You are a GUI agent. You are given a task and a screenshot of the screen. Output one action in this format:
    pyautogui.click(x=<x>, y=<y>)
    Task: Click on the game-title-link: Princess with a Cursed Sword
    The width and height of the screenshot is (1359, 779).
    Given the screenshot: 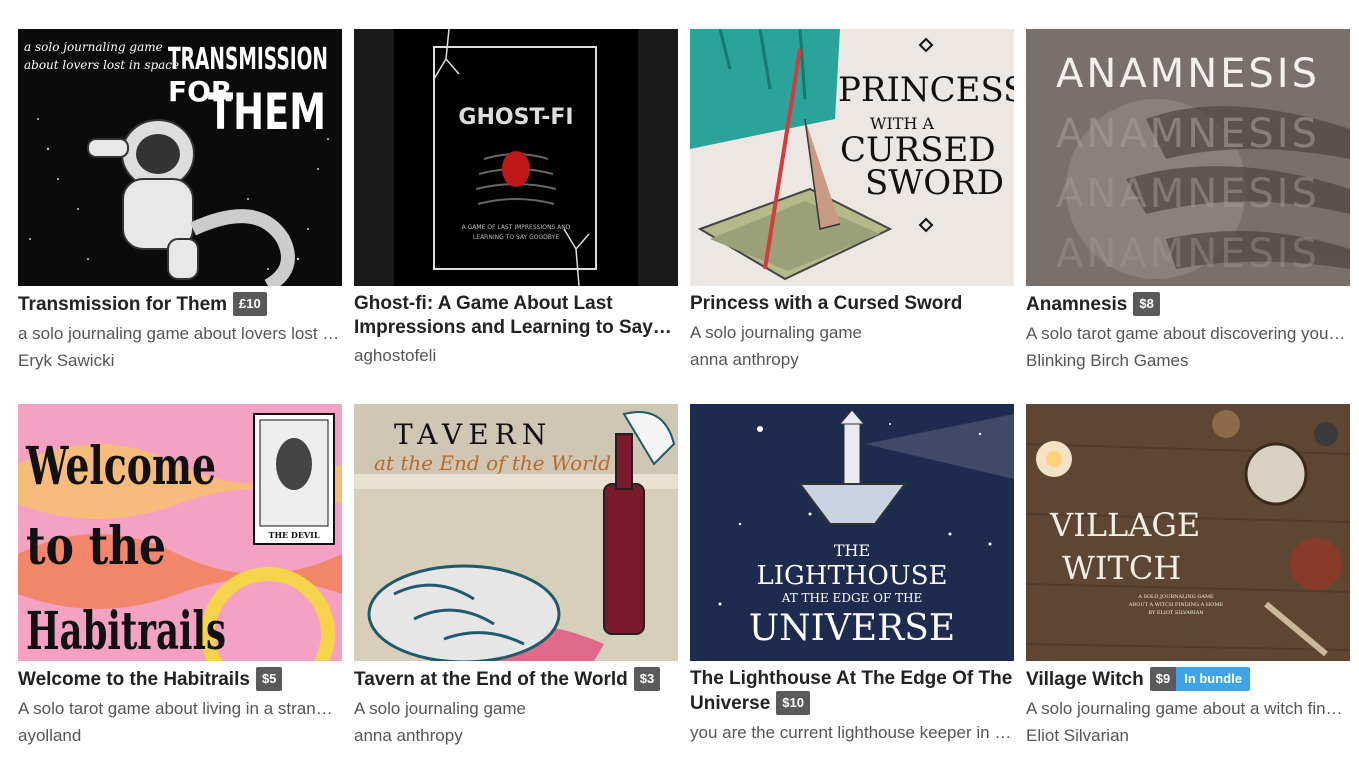 What is the action you would take?
    pyautogui.click(x=826, y=303)
    